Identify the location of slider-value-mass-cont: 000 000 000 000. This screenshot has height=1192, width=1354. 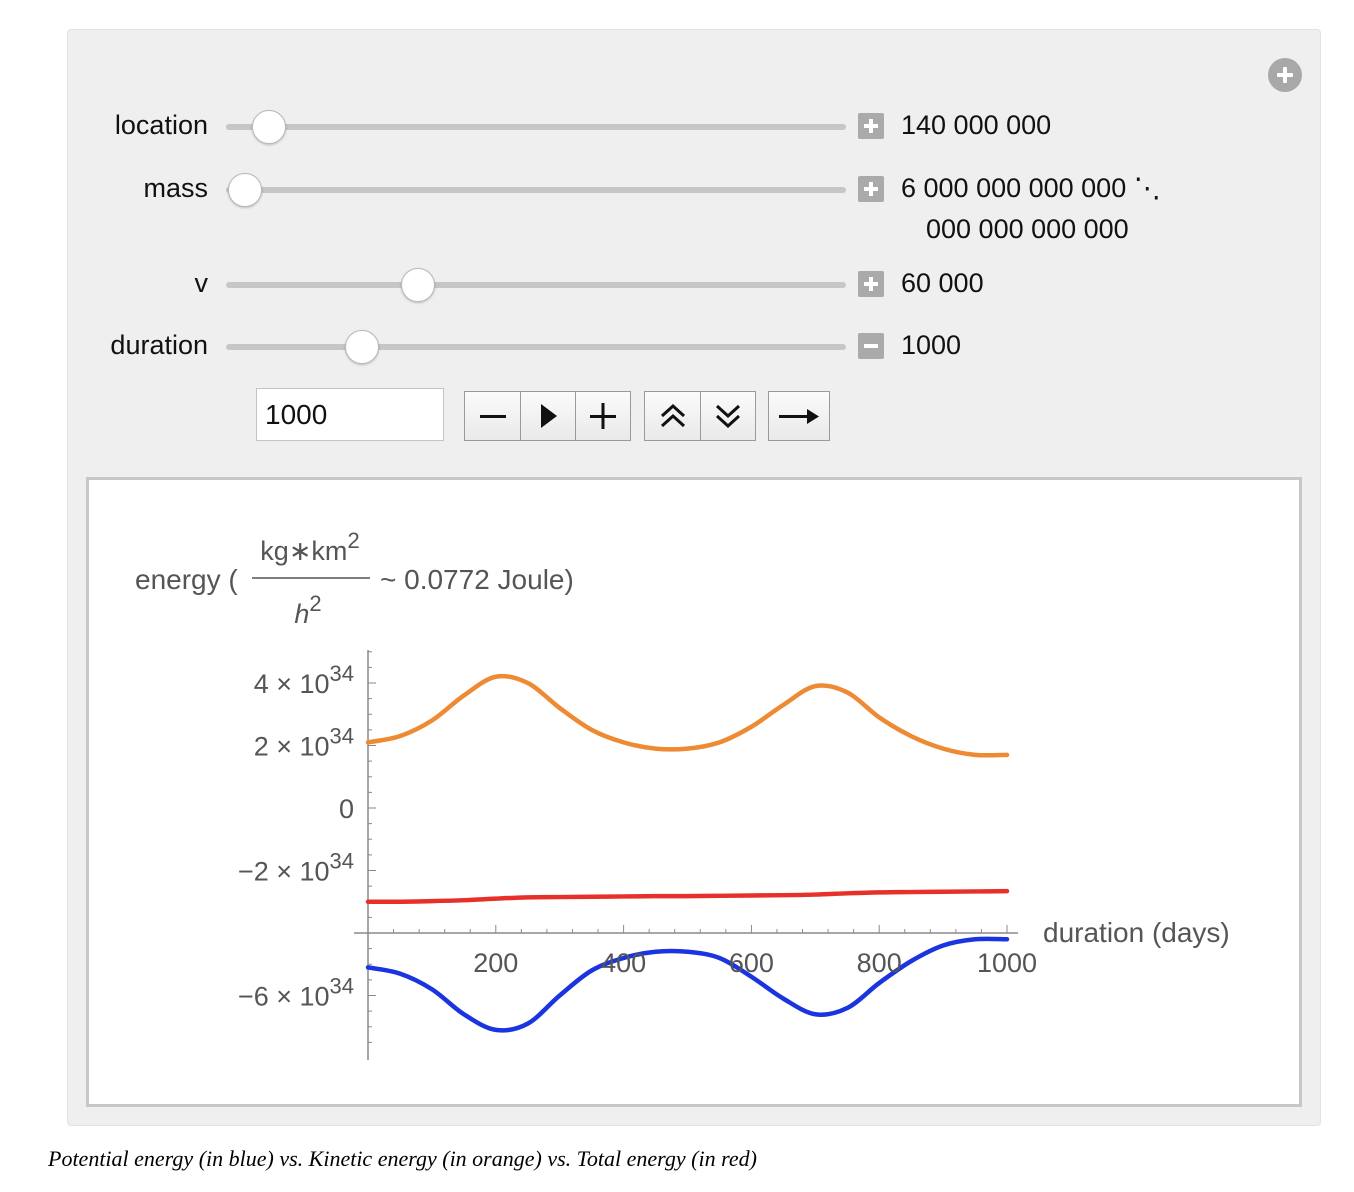
(1027, 229).